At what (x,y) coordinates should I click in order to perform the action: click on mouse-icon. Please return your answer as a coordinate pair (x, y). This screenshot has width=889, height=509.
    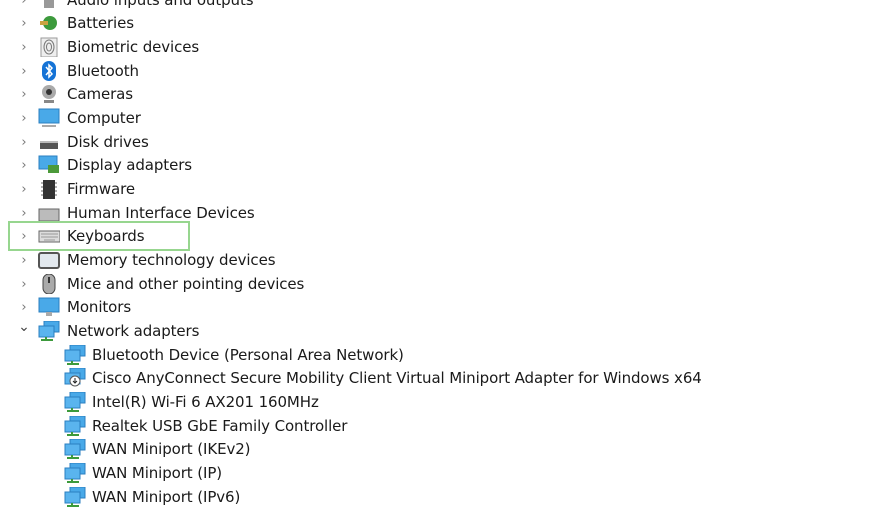
    Looking at the image, I should click on (49, 283).